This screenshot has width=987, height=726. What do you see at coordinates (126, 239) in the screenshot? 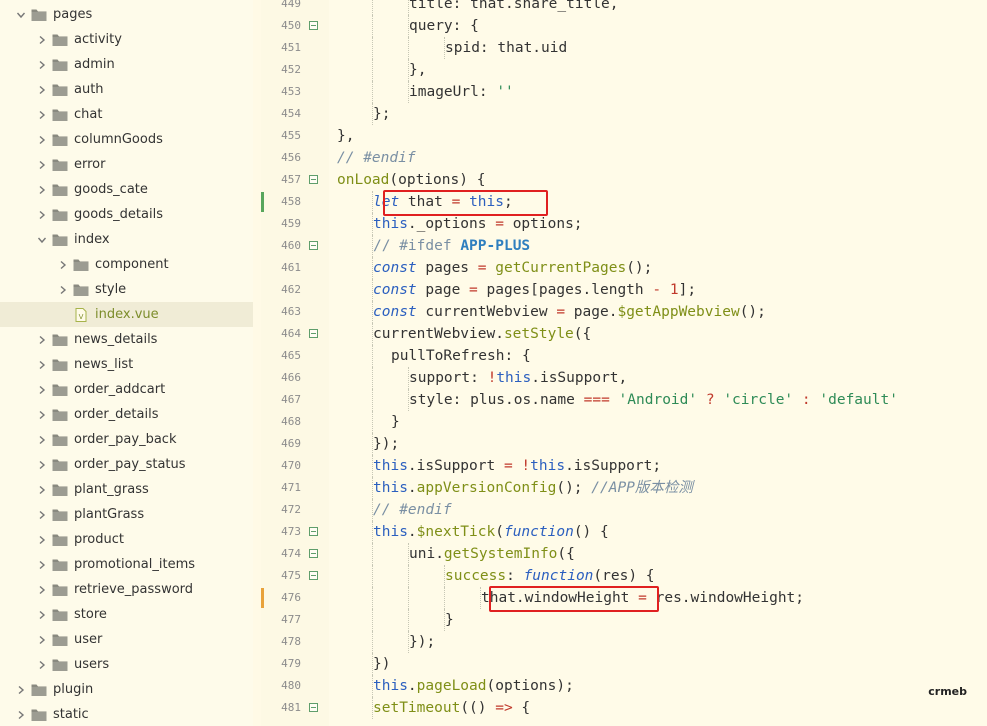
I see `tree-folder-item: index` at bounding box center [126, 239].